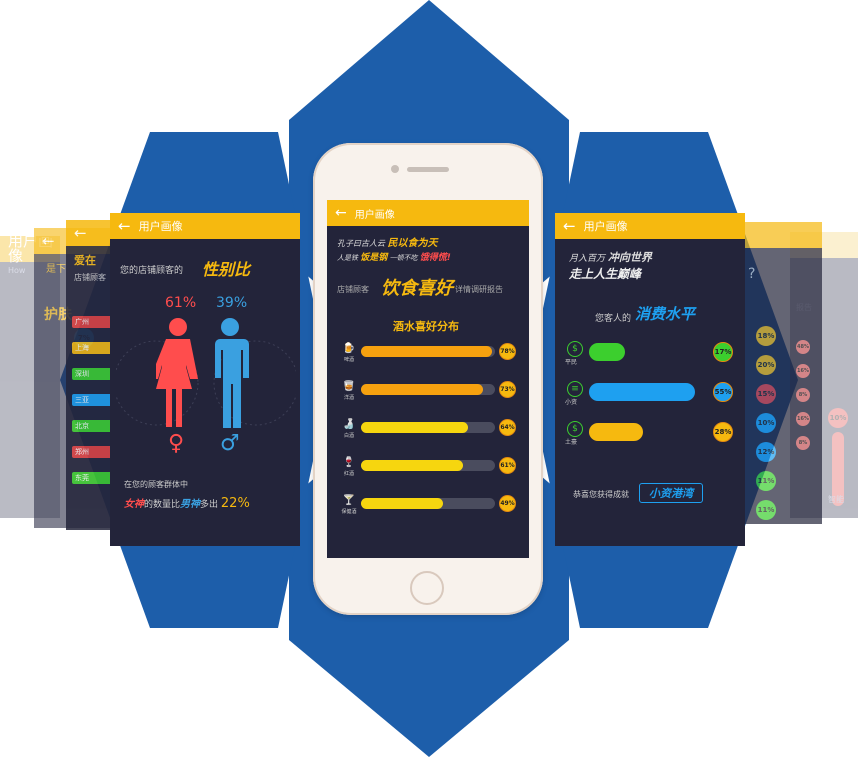  I want to click on slogan-1: 月入百万 冲向世界, so click(610, 257).